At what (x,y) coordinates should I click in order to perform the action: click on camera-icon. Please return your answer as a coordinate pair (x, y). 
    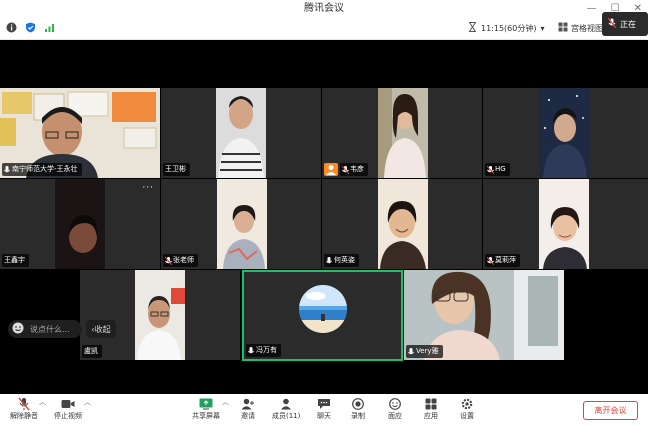
    Looking at the image, I should click on (68, 404).